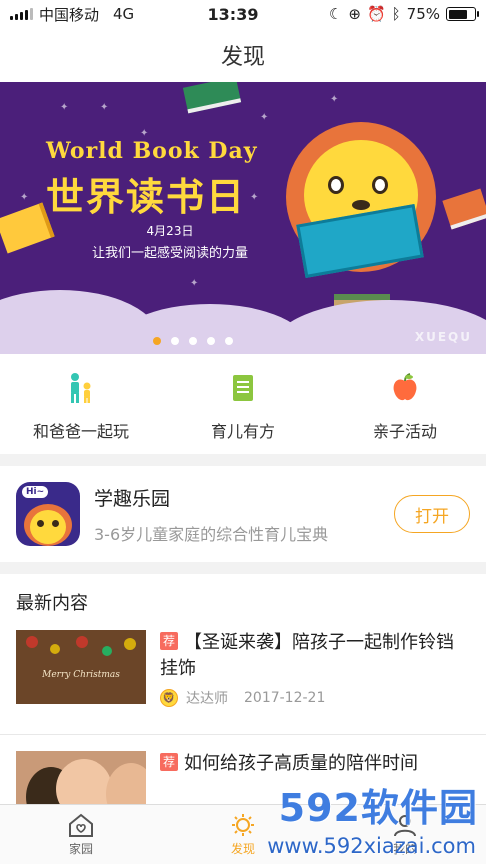  I want to click on battery-icon, so click(462, 14).